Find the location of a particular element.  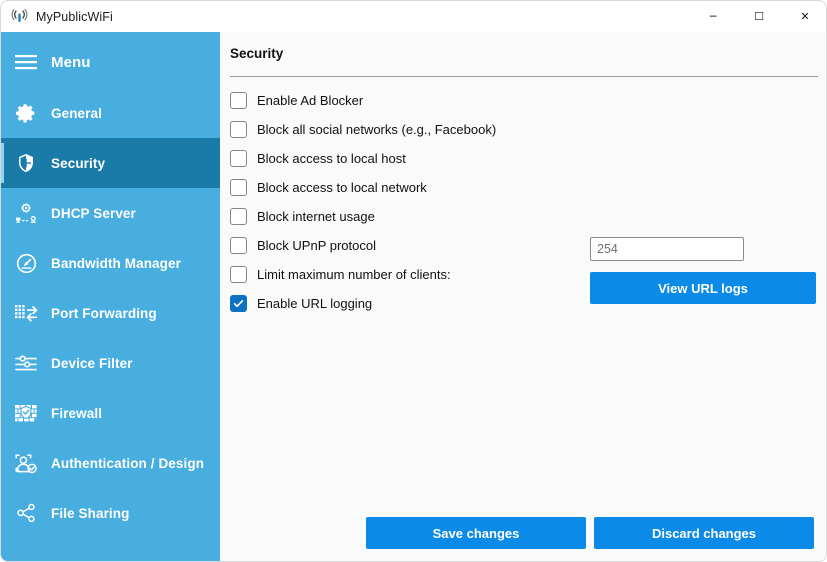

shield-icon is located at coordinates (26, 163).